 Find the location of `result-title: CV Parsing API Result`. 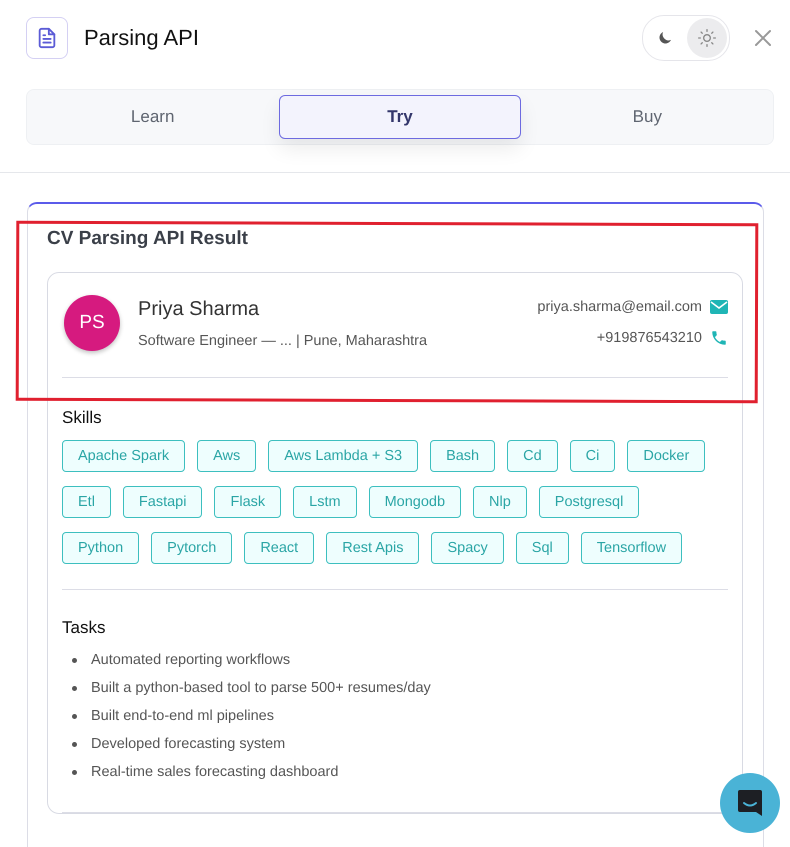

result-title: CV Parsing API Result is located at coordinates (148, 239).